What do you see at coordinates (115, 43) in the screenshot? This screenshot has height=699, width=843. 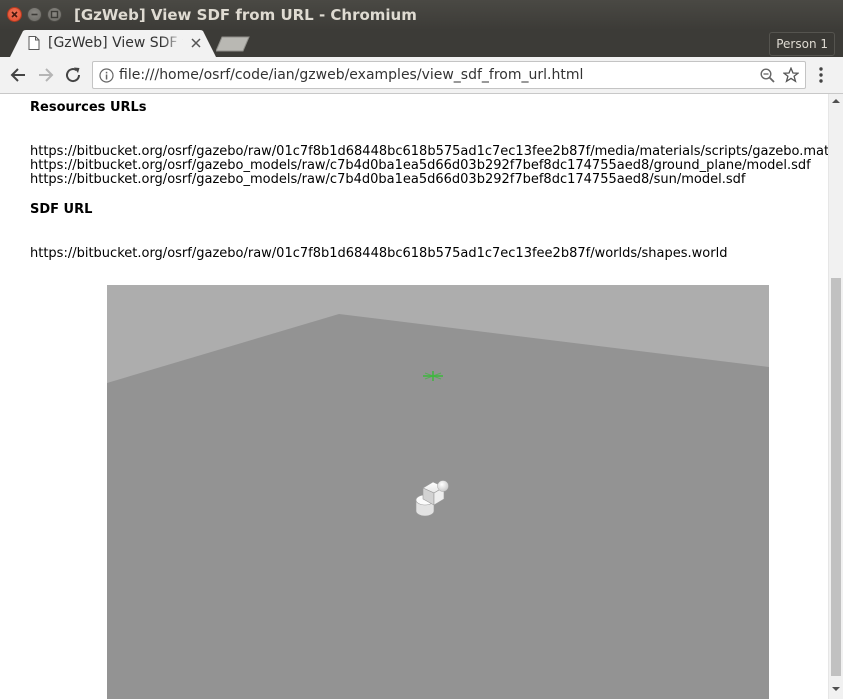 I see `tab-title: [GzWeb] View SDF from URL` at bounding box center [115, 43].